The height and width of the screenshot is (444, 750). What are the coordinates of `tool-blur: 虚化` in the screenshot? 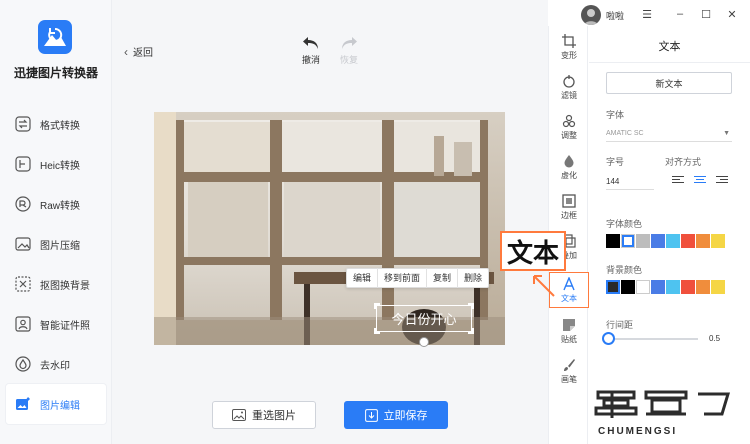 It's located at (569, 167).